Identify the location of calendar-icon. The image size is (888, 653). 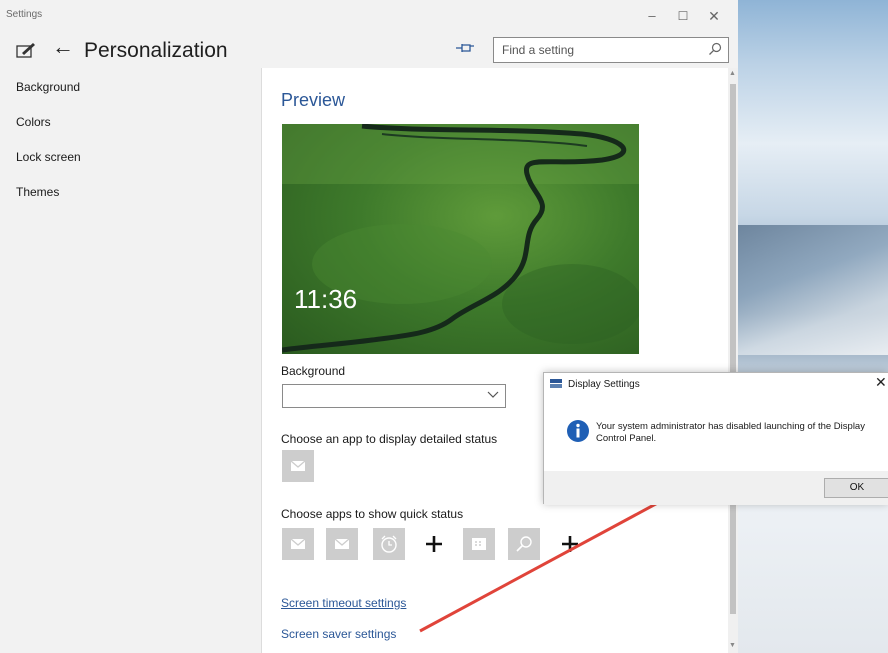
(479, 544).